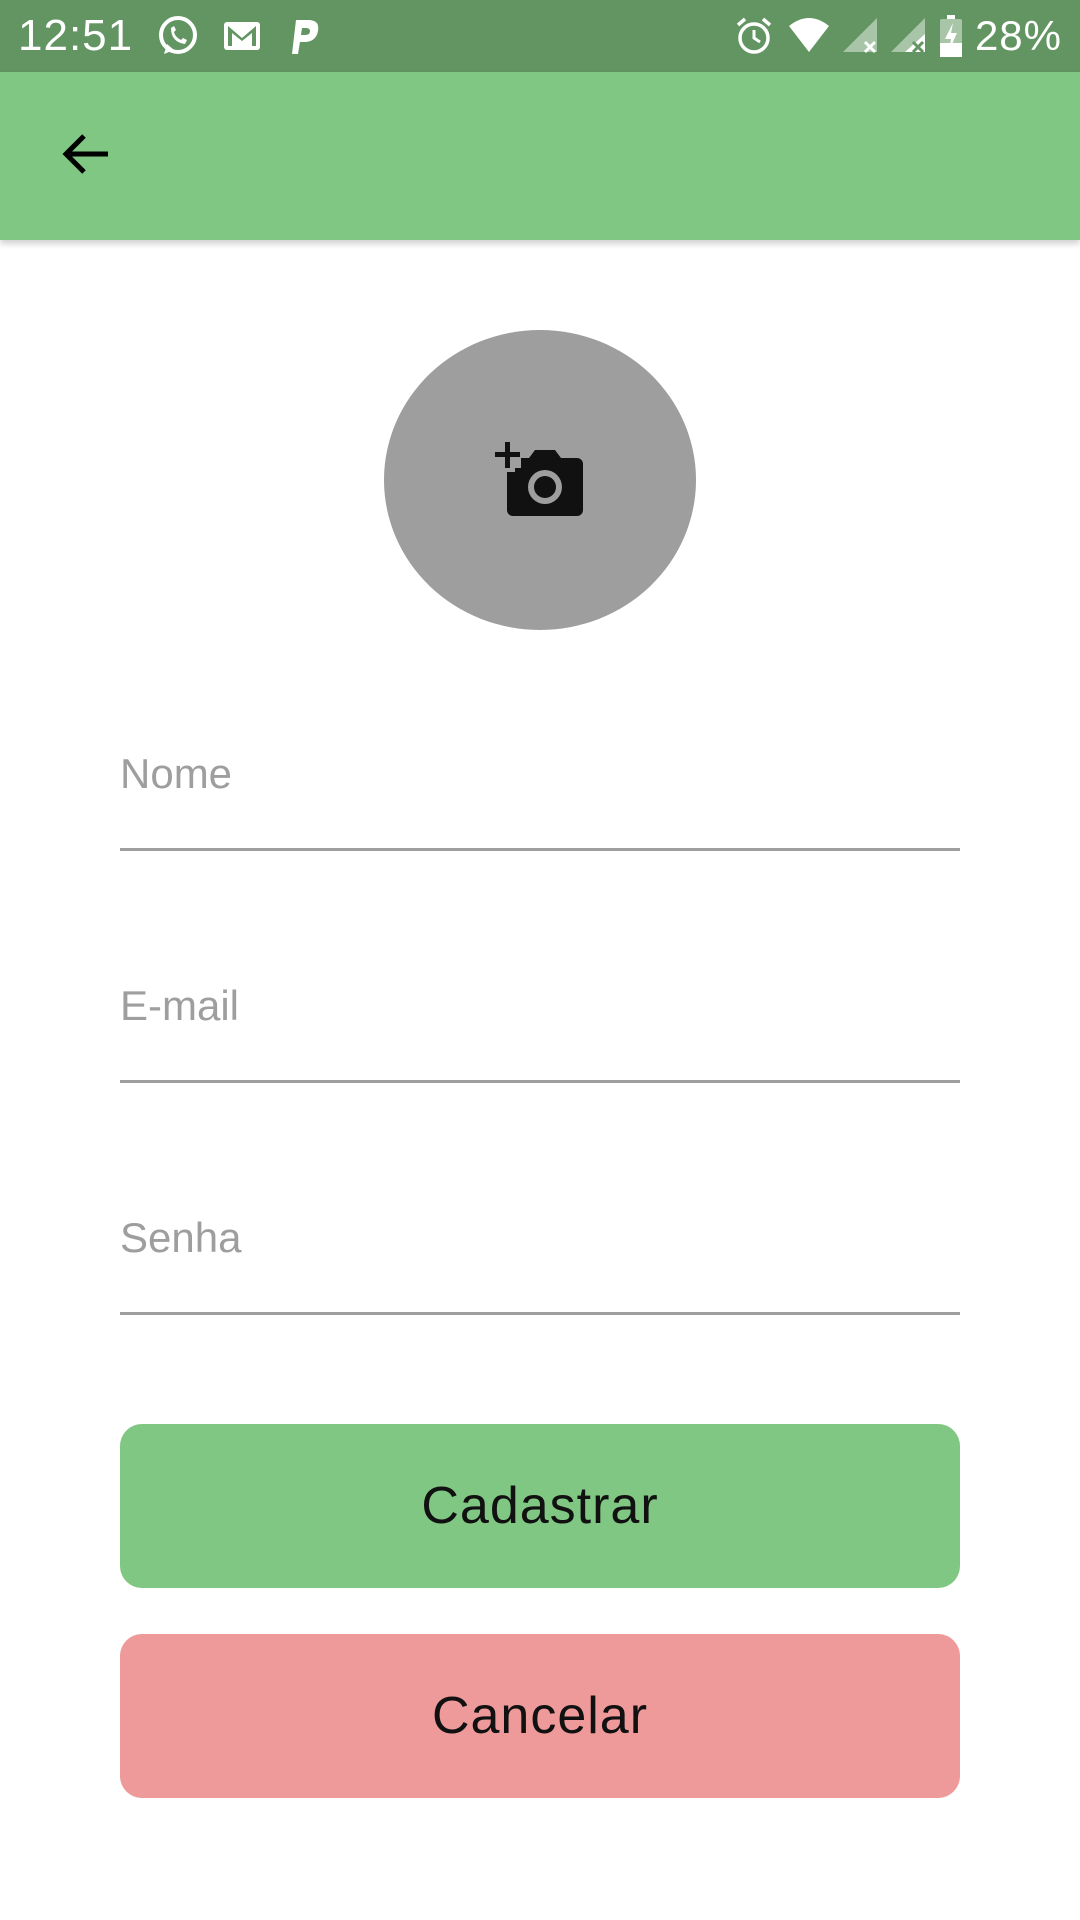 Image resolution: width=1080 pixels, height=1920 pixels. Describe the element at coordinates (809, 36) in the screenshot. I see `wifi-icon` at that location.